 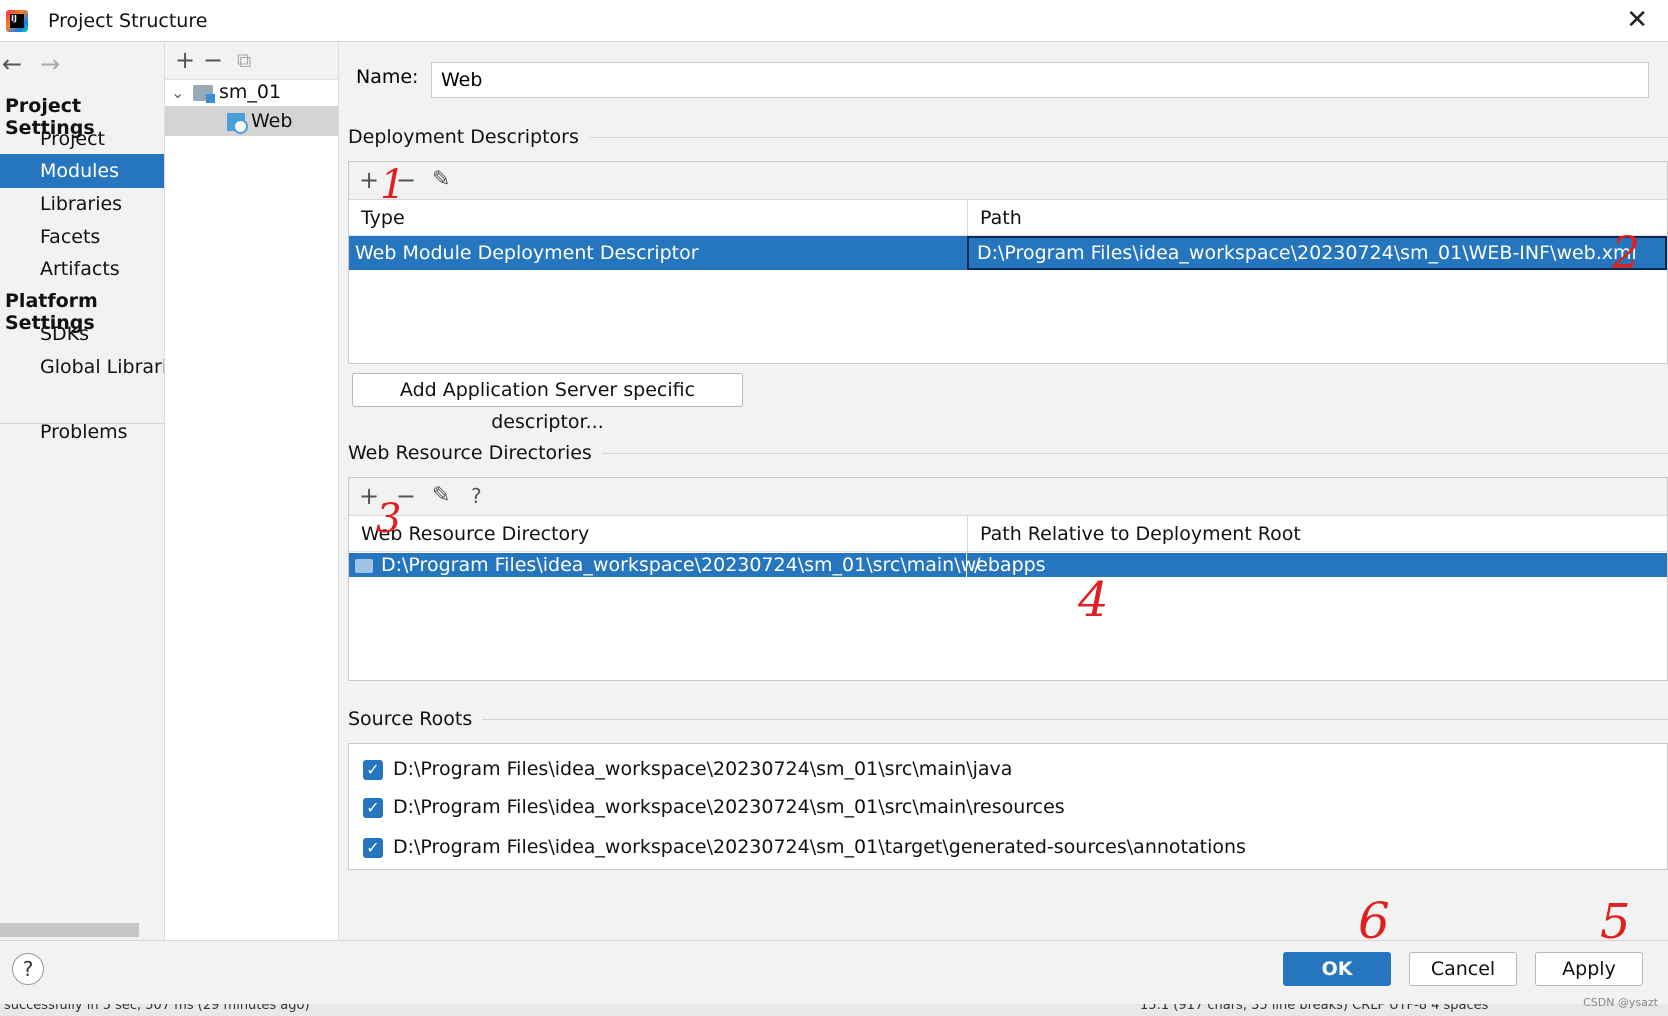 I want to click on deployment-descriptors-title: Deployment Descriptors, so click(x=468, y=137).